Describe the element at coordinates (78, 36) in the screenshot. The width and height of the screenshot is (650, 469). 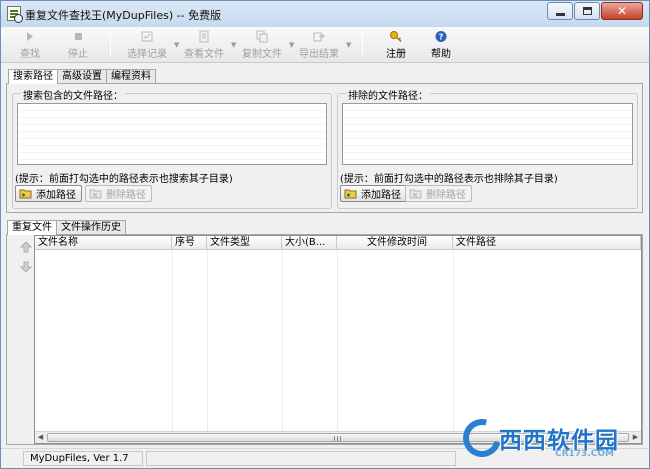
I see `stop-icon` at that location.